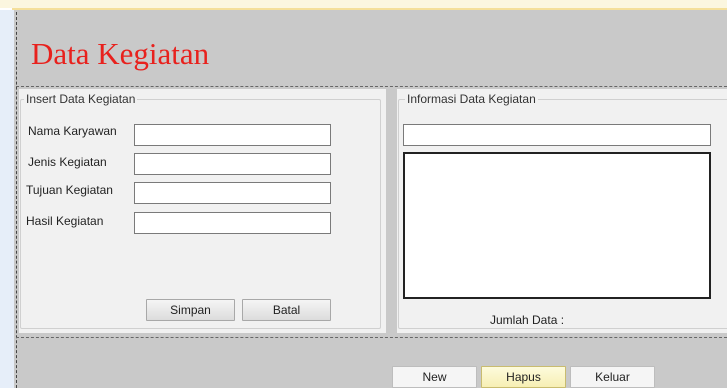  What do you see at coordinates (232, 135) in the screenshot?
I see `nama-karyawan-input` at bounding box center [232, 135].